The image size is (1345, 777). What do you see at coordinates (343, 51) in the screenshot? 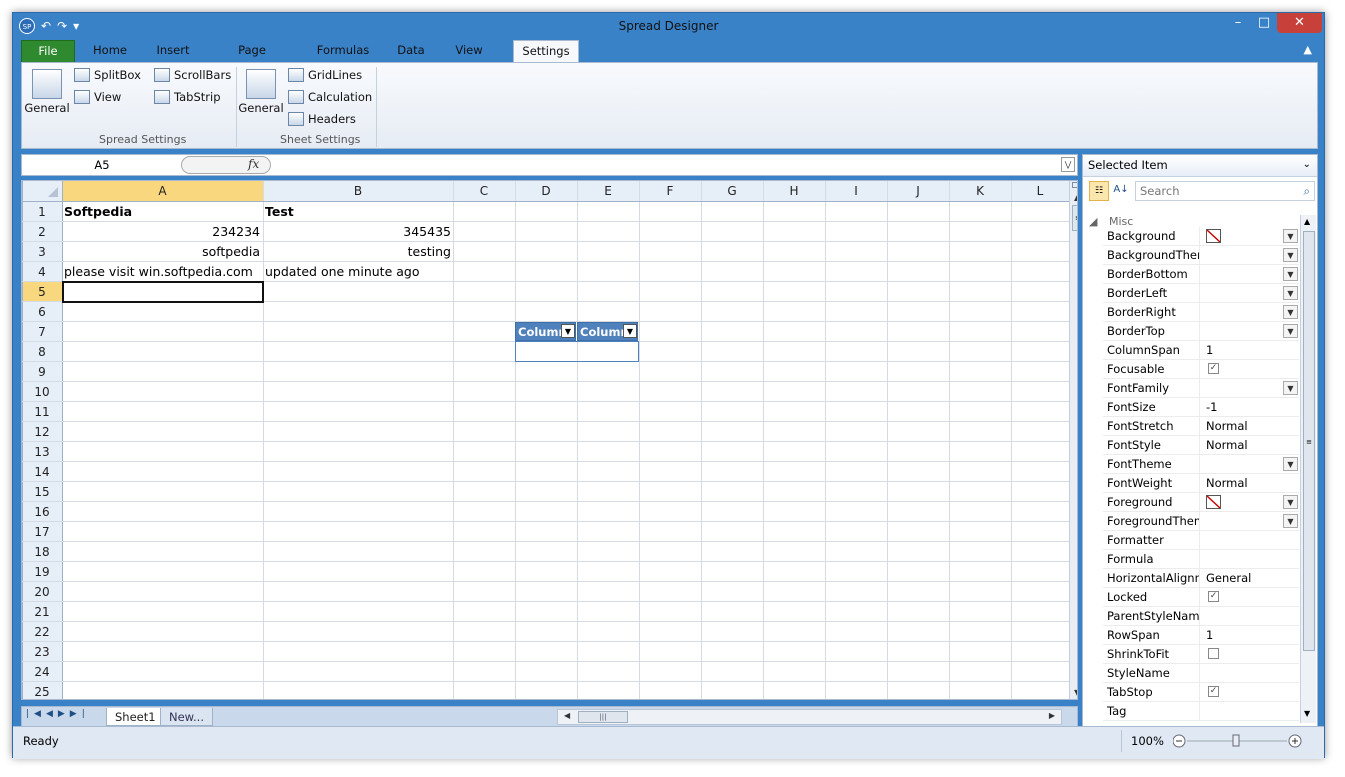
I see `tab-formulas: Formulas` at bounding box center [343, 51].